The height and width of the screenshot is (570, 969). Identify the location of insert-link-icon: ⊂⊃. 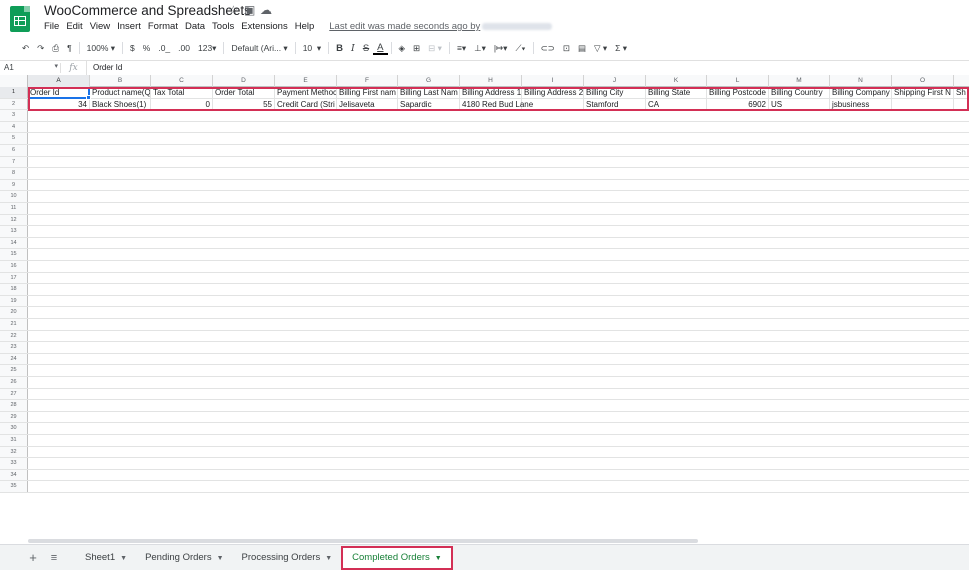
(548, 48).